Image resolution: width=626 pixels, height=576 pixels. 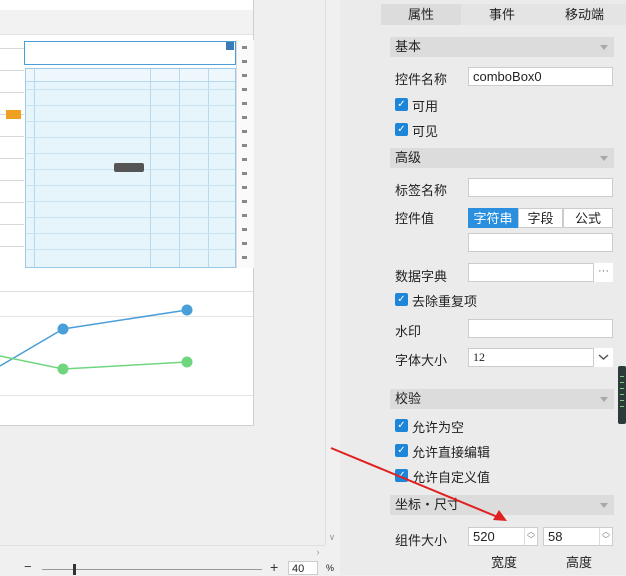 I want to click on zoom-out-icon: −, so click(x=30, y=566).